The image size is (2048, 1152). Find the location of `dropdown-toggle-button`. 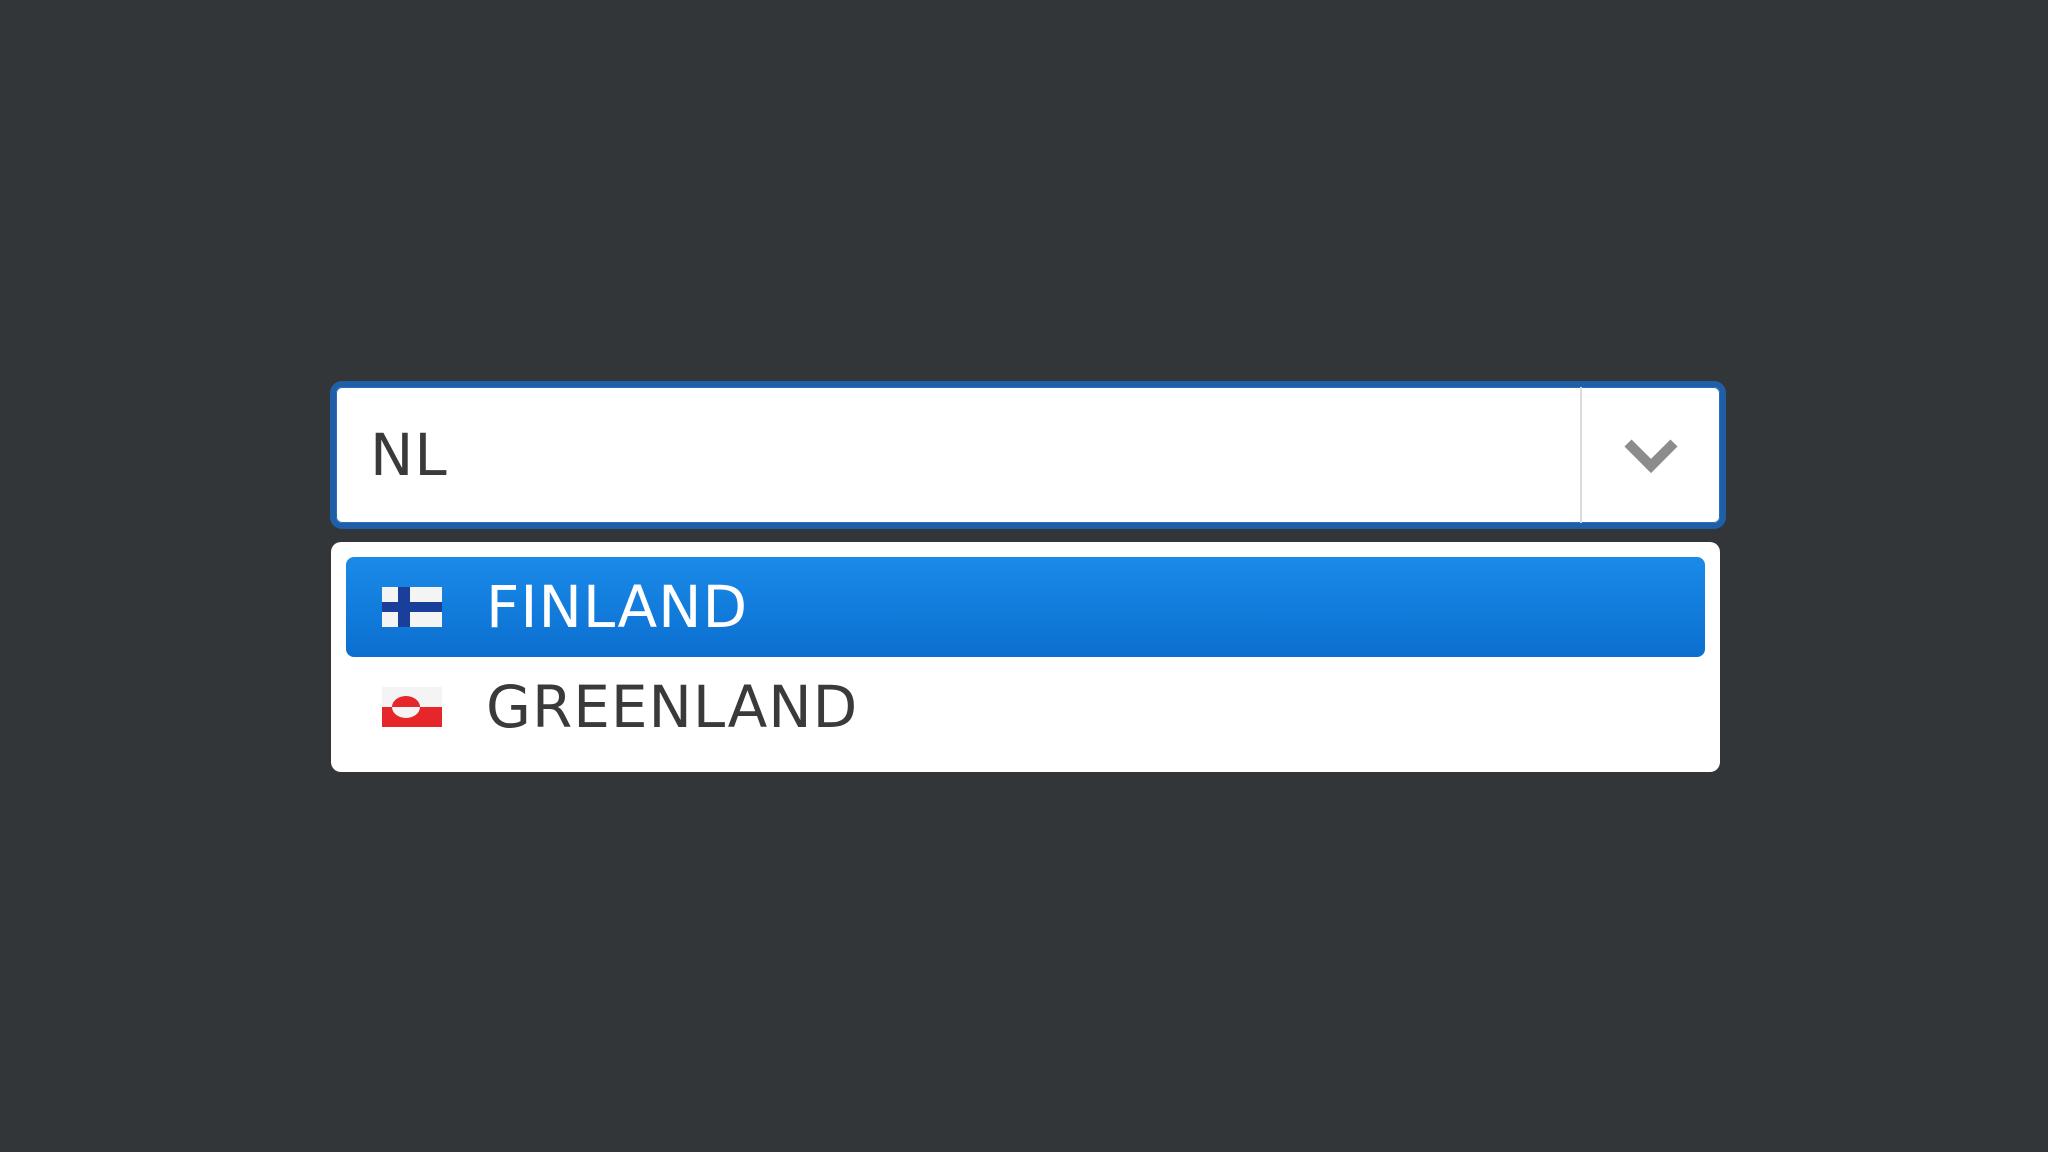

dropdown-toggle-button is located at coordinates (1650, 455).